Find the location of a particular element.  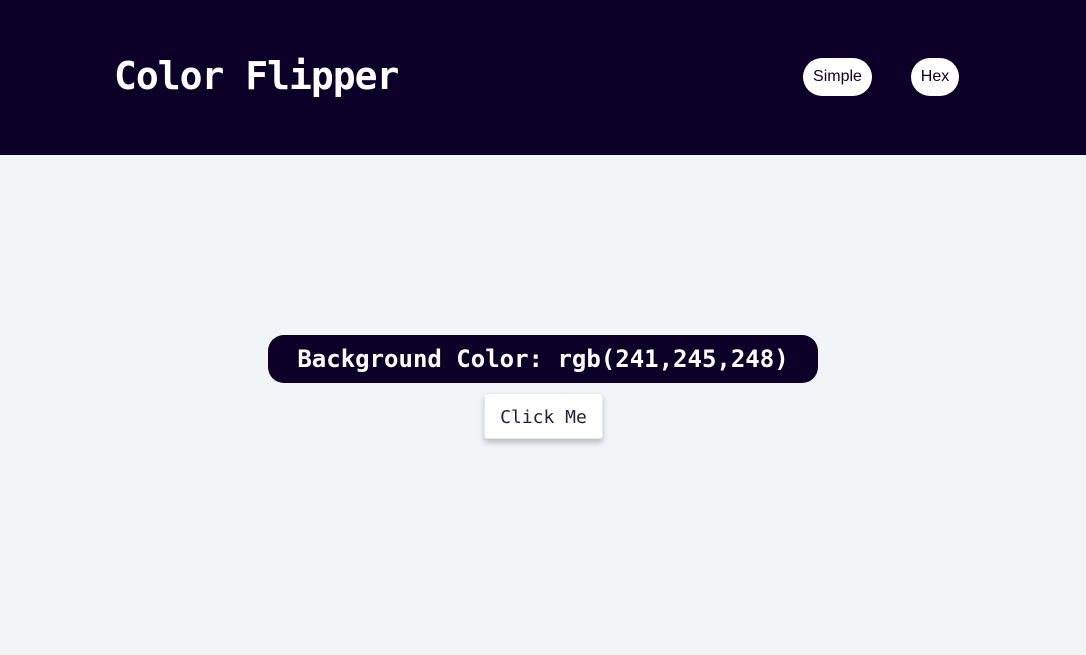

nav-link-hex: Hex is located at coordinates (935, 77).